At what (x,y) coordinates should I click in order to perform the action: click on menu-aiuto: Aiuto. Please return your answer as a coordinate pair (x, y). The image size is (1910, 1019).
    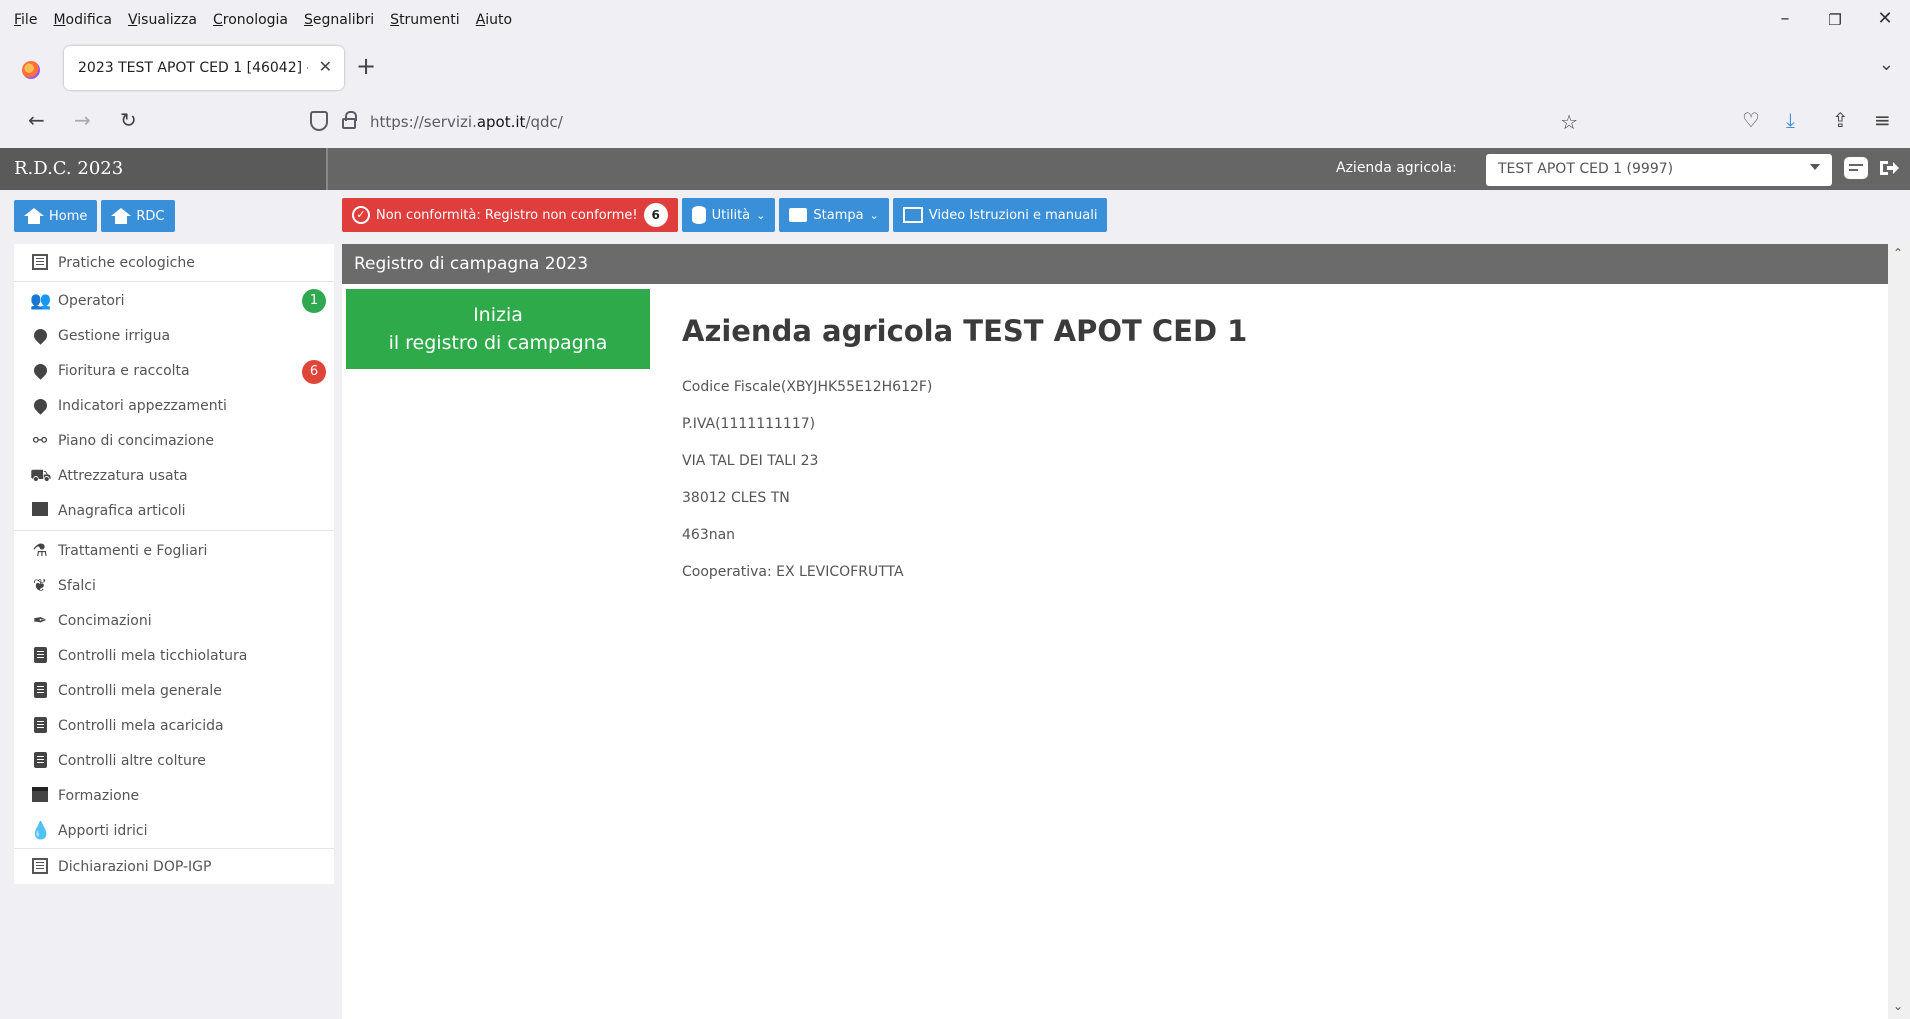
    Looking at the image, I should click on (494, 20).